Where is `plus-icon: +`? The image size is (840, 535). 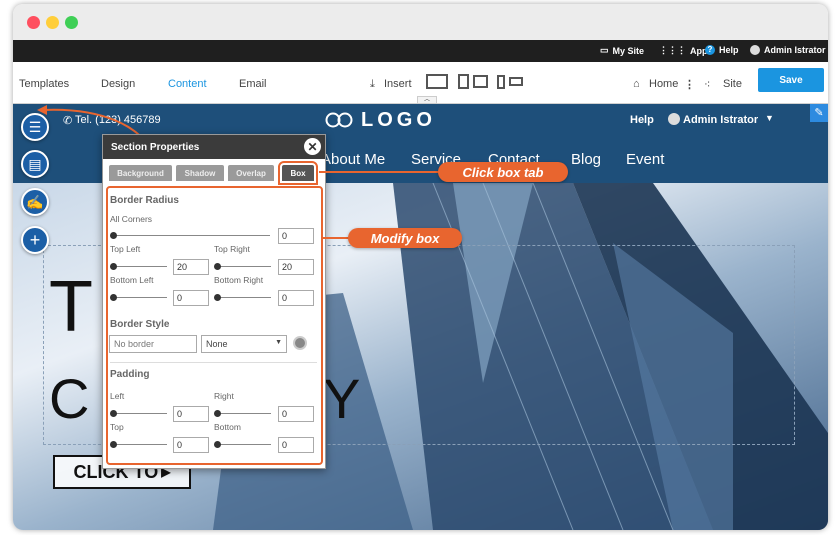
plus-icon: + is located at coordinates (35, 239).